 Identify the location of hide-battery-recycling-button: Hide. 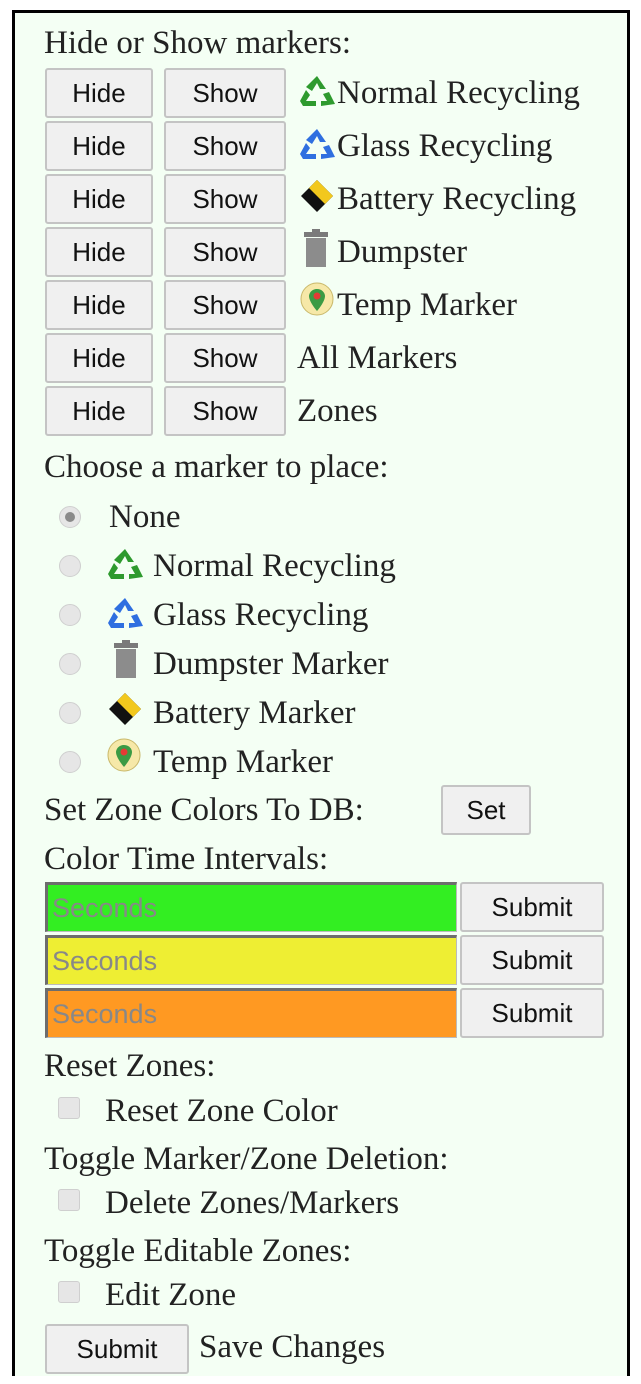
(99, 199).